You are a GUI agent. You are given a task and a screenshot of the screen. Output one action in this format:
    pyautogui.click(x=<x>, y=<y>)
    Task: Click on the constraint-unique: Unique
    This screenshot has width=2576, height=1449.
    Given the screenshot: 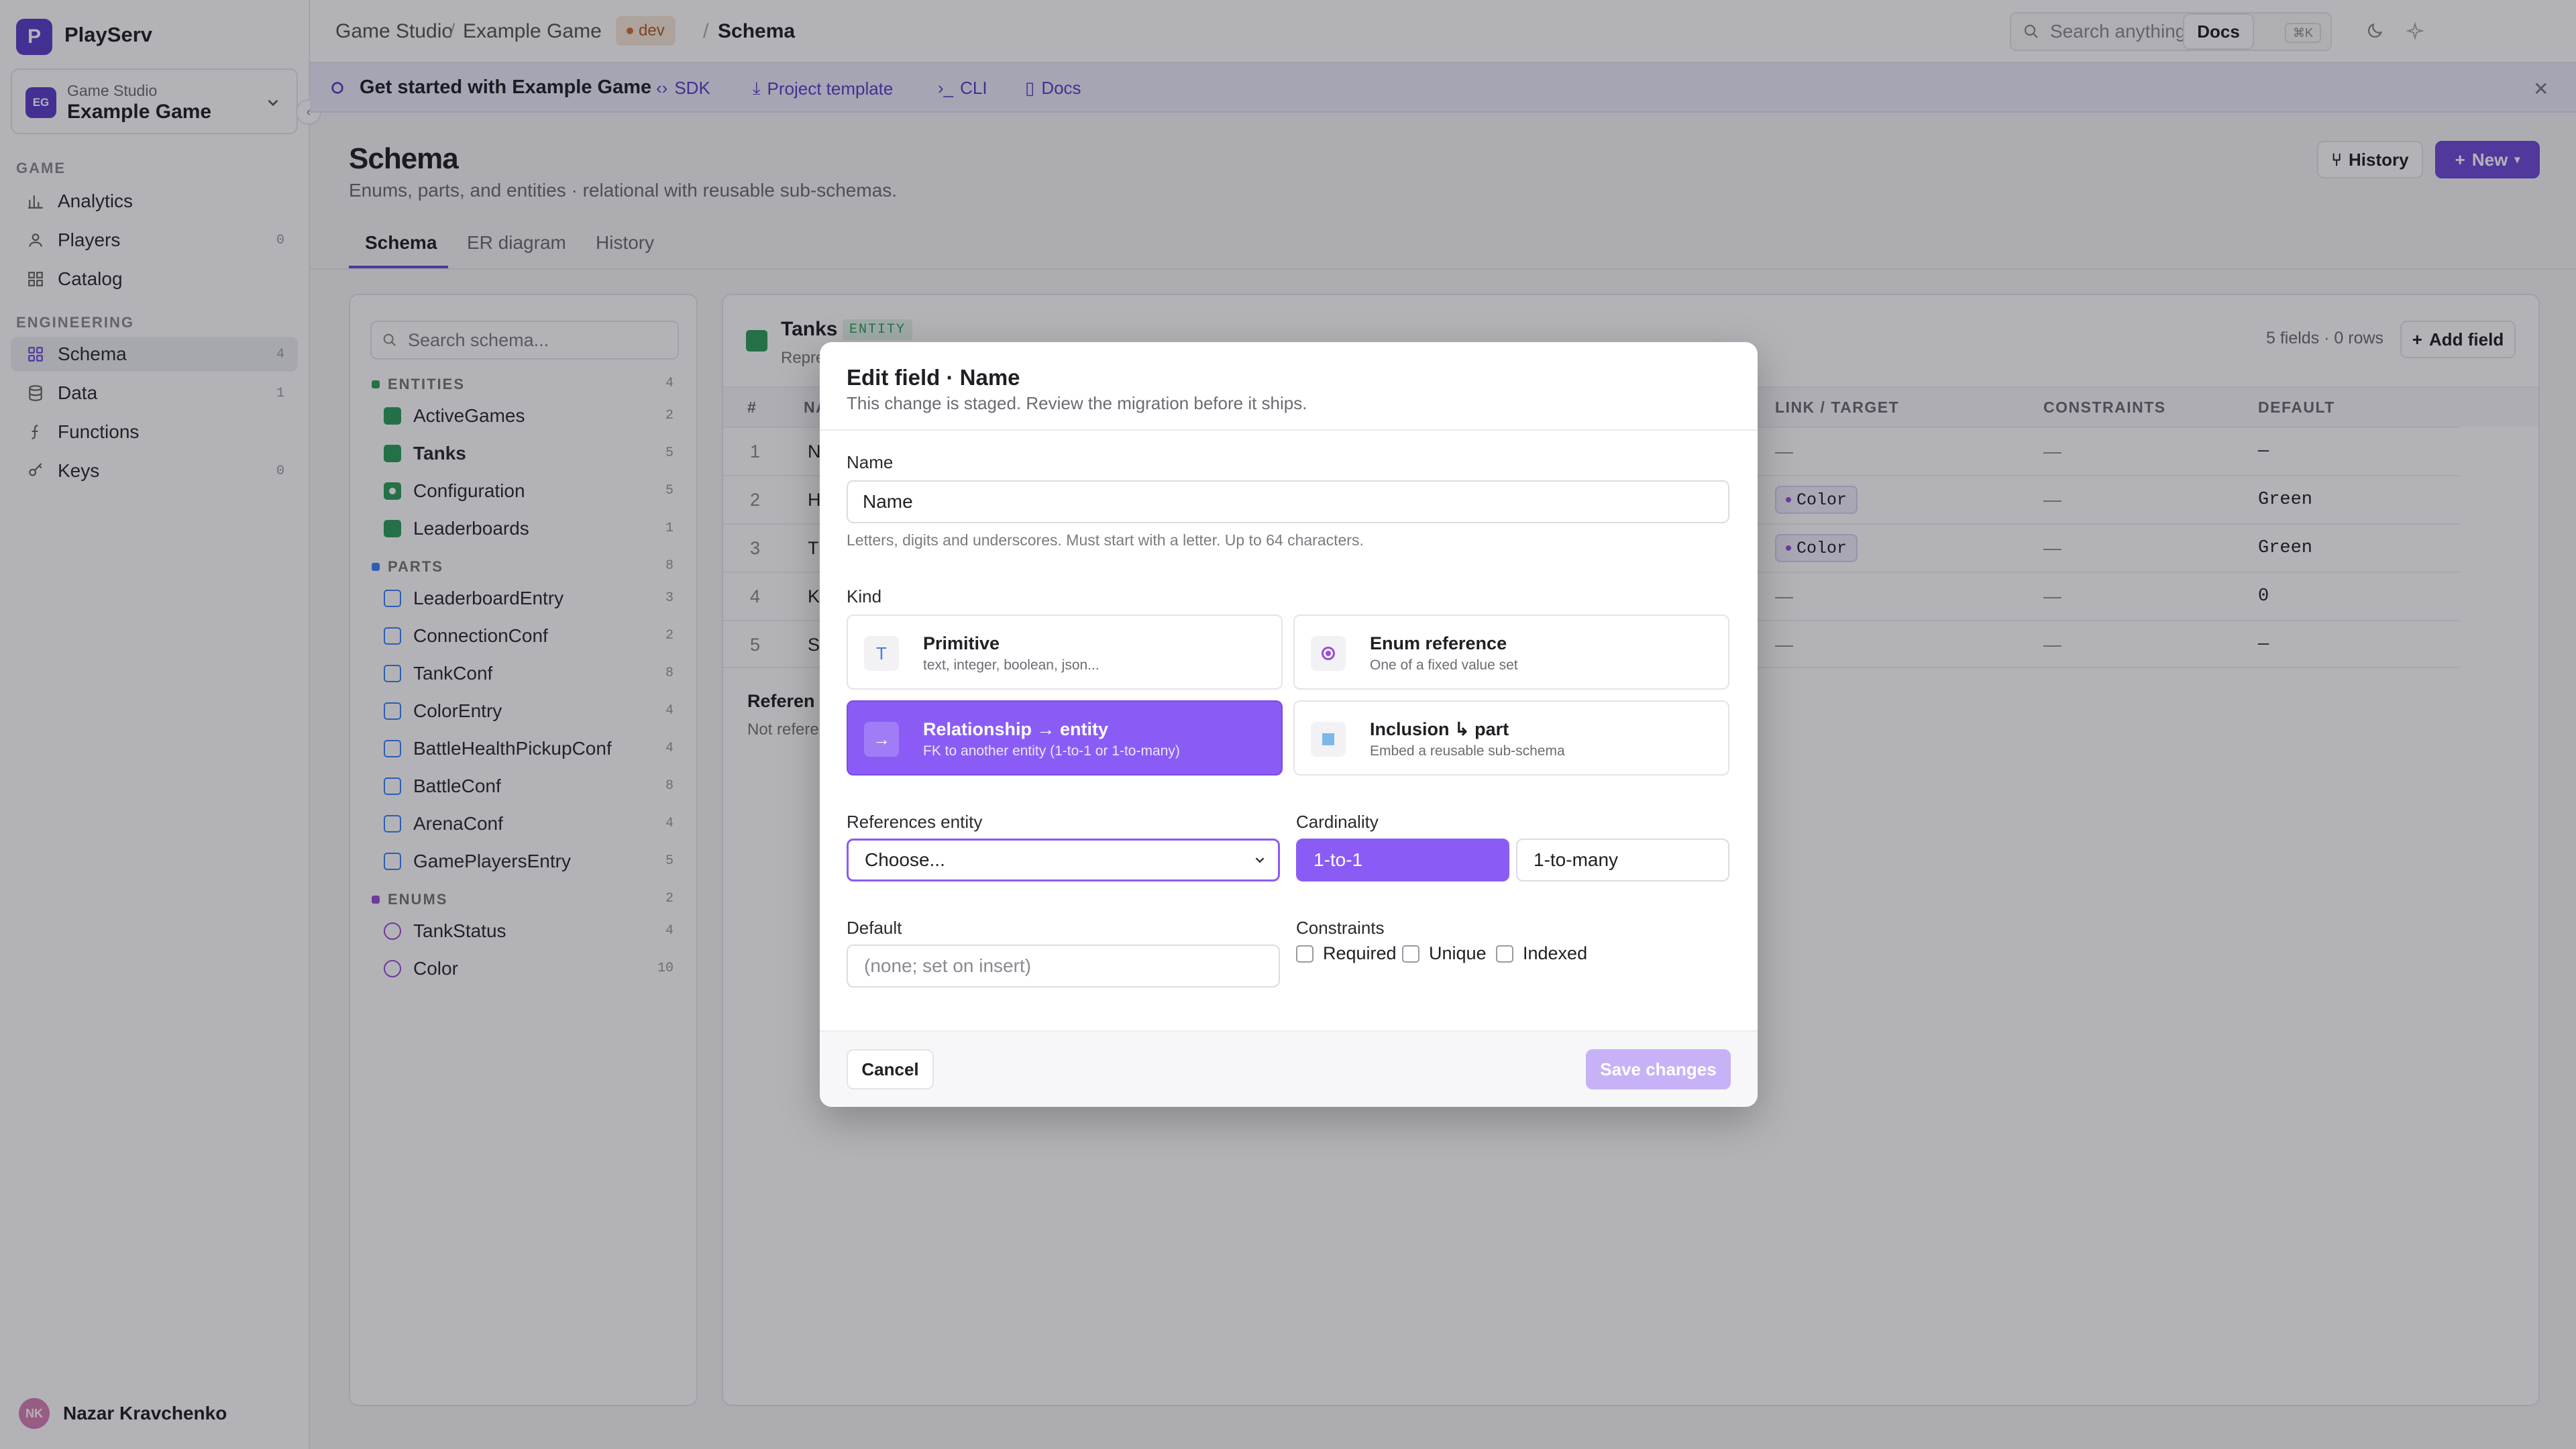 What is the action you would take?
    pyautogui.click(x=1444, y=953)
    